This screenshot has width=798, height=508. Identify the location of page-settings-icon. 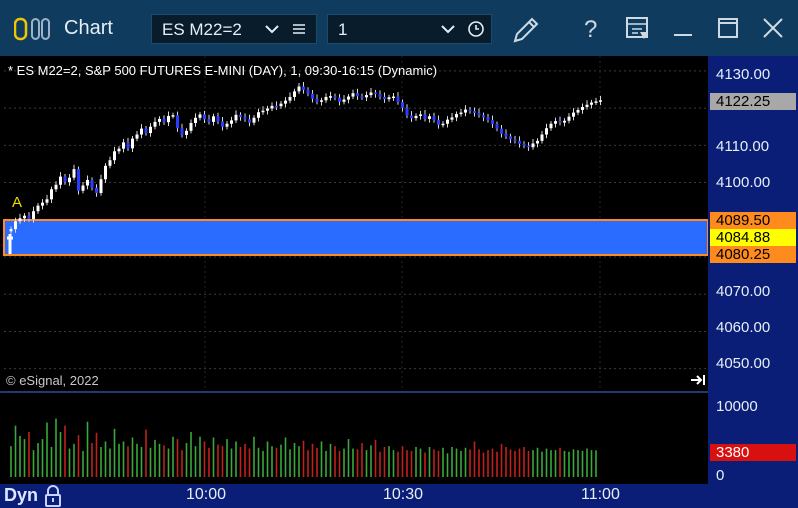
(638, 28).